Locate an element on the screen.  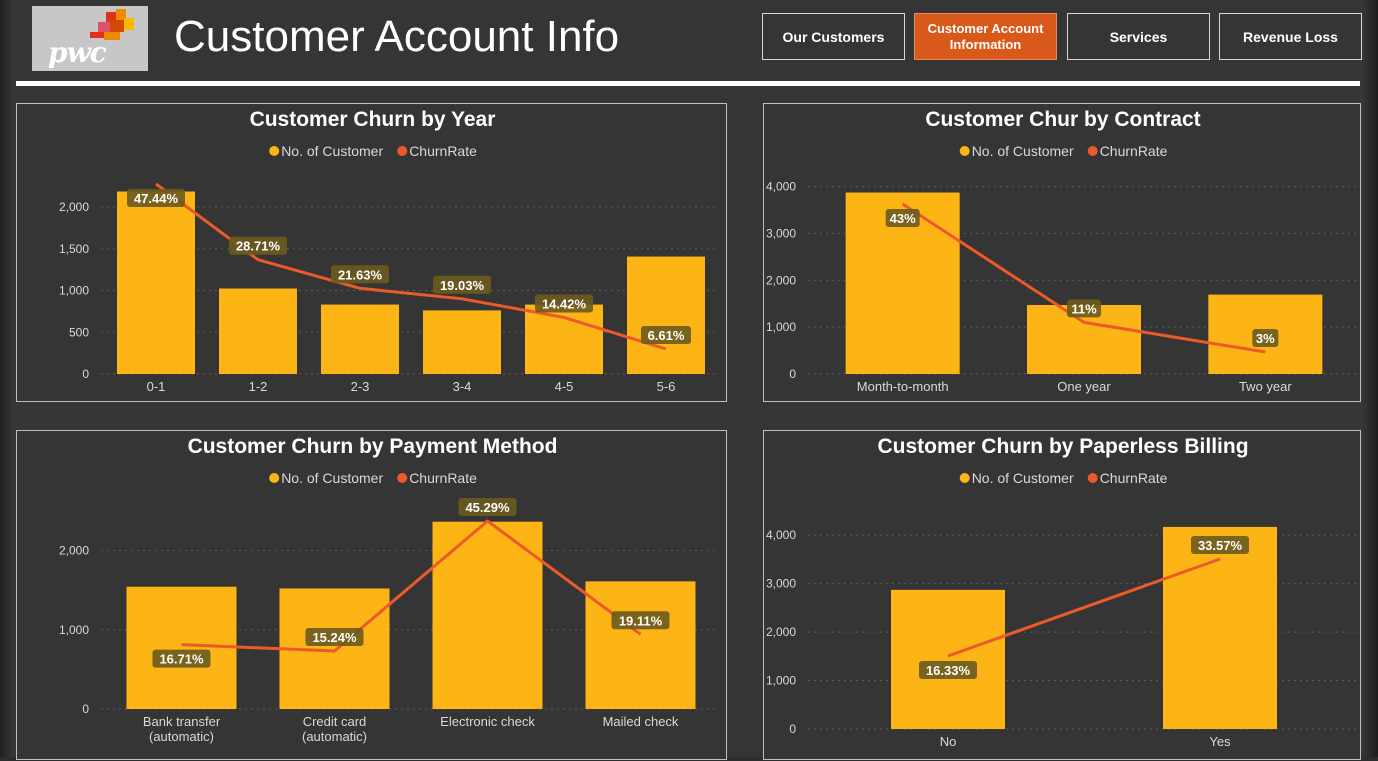
x-tick-label: Electronic check is located at coordinates (487, 721).